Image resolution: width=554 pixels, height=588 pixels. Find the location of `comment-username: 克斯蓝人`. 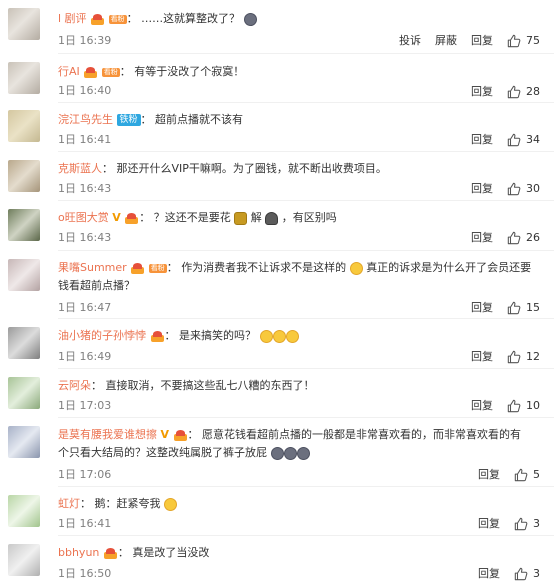

comment-username: 克斯蓝人 is located at coordinates (80, 168).